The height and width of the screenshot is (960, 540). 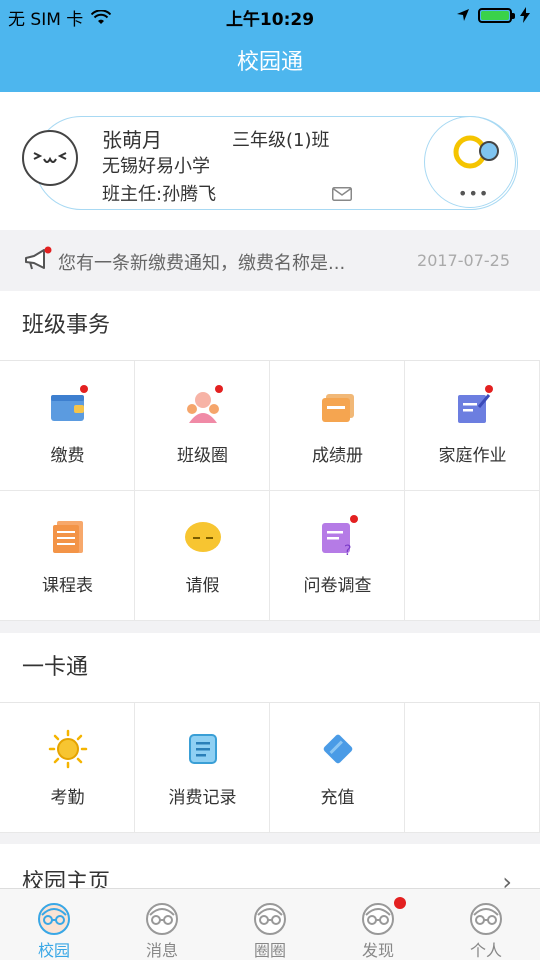 I want to click on class-affairs-item-survey: ? 问卷调查, so click(x=337, y=556).